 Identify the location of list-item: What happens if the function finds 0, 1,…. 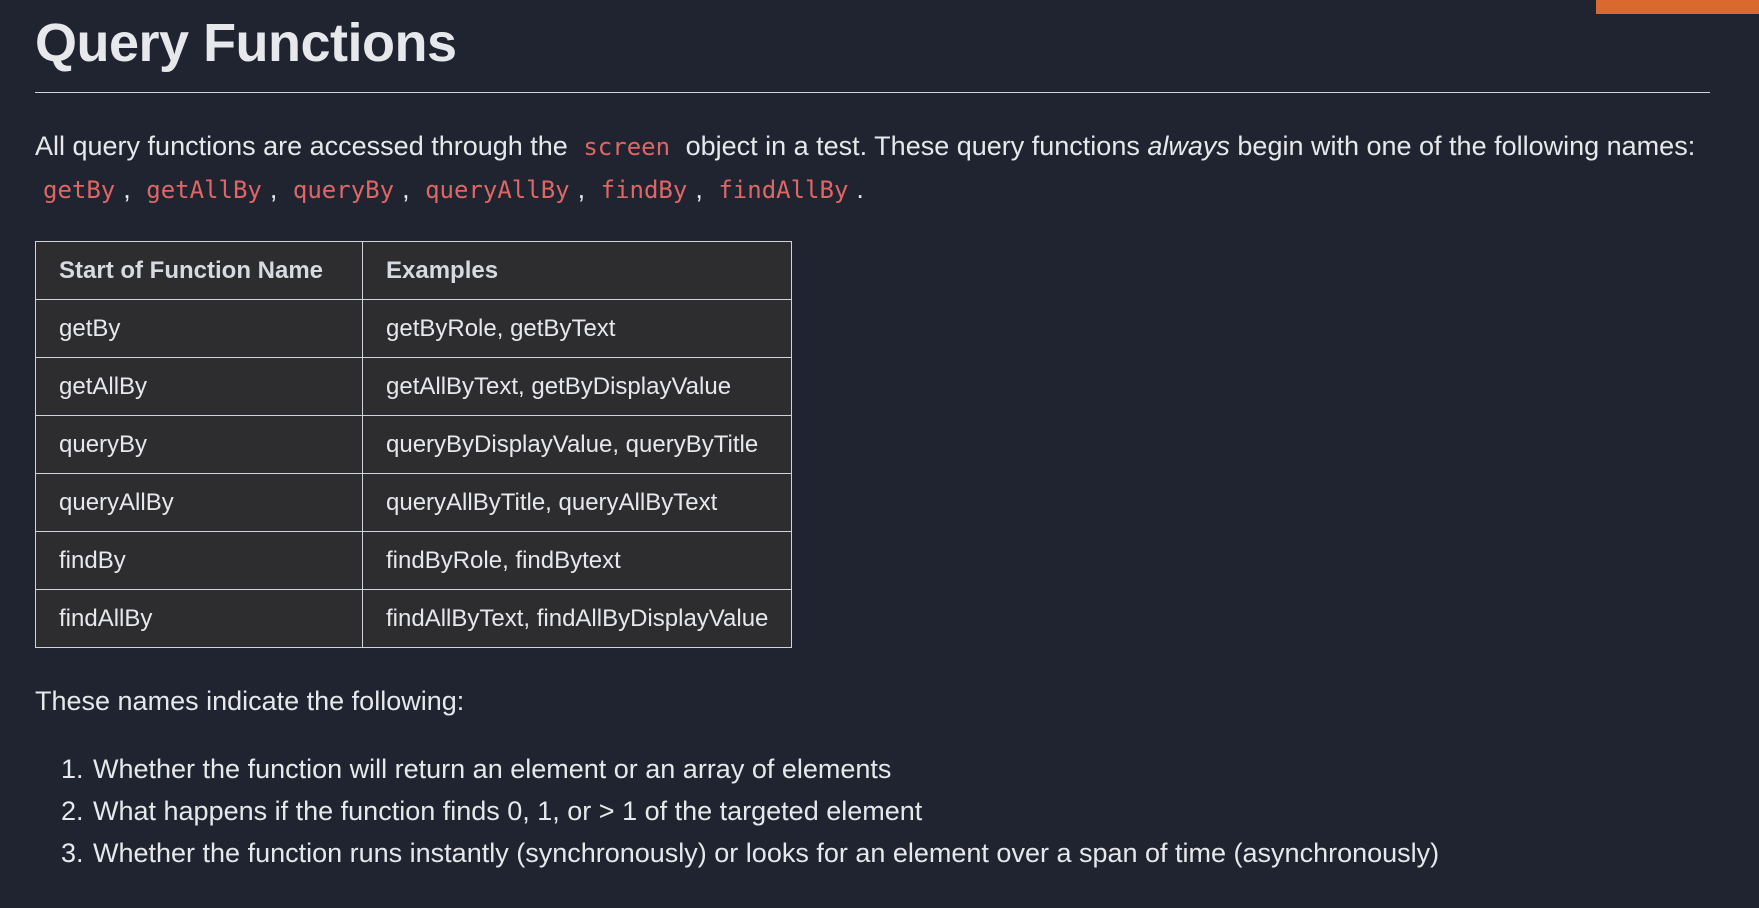
(900, 811).